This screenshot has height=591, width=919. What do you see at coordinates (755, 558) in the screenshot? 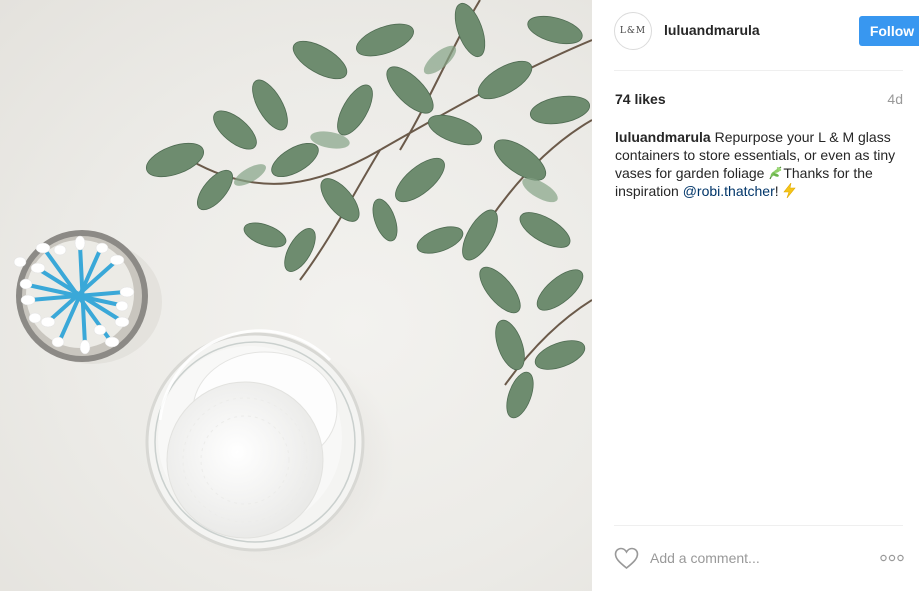
I see `comment-input` at bounding box center [755, 558].